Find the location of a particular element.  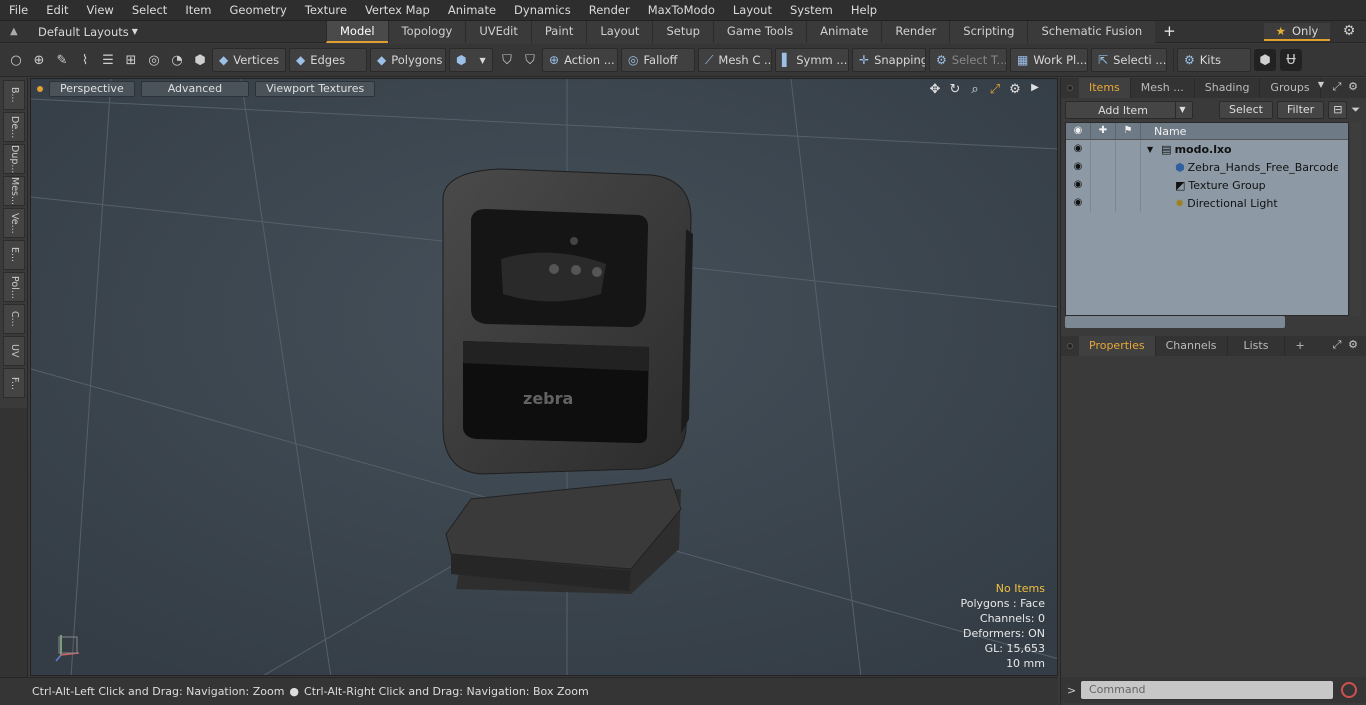

menu-edit: Edit is located at coordinates (57, 10).